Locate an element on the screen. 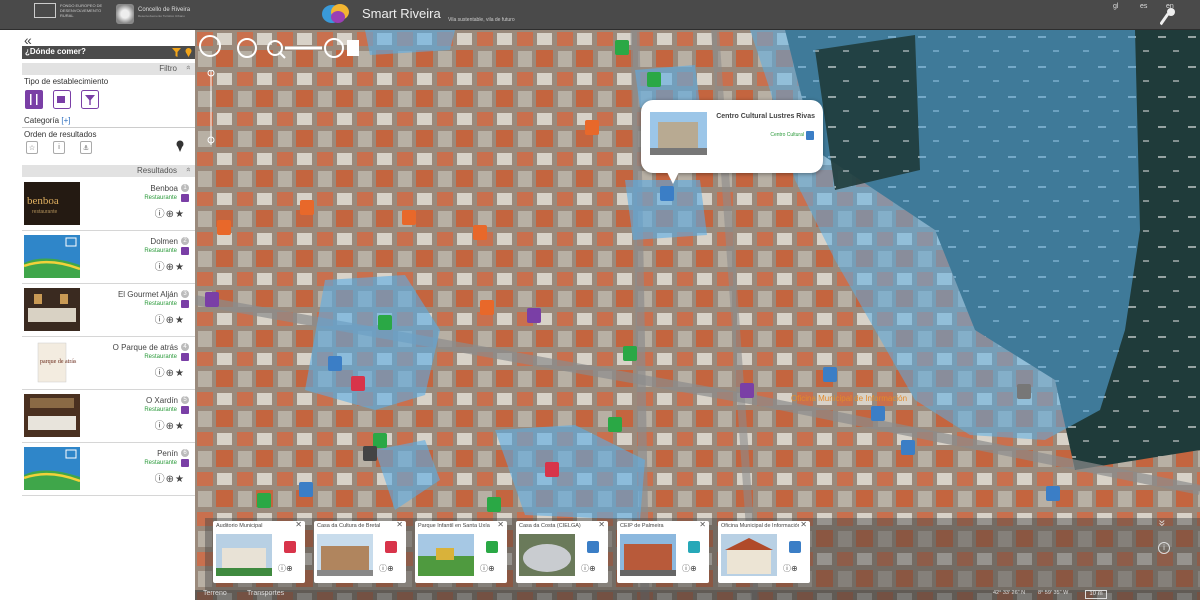  map-scale: 10 m is located at coordinates (1096, 594).